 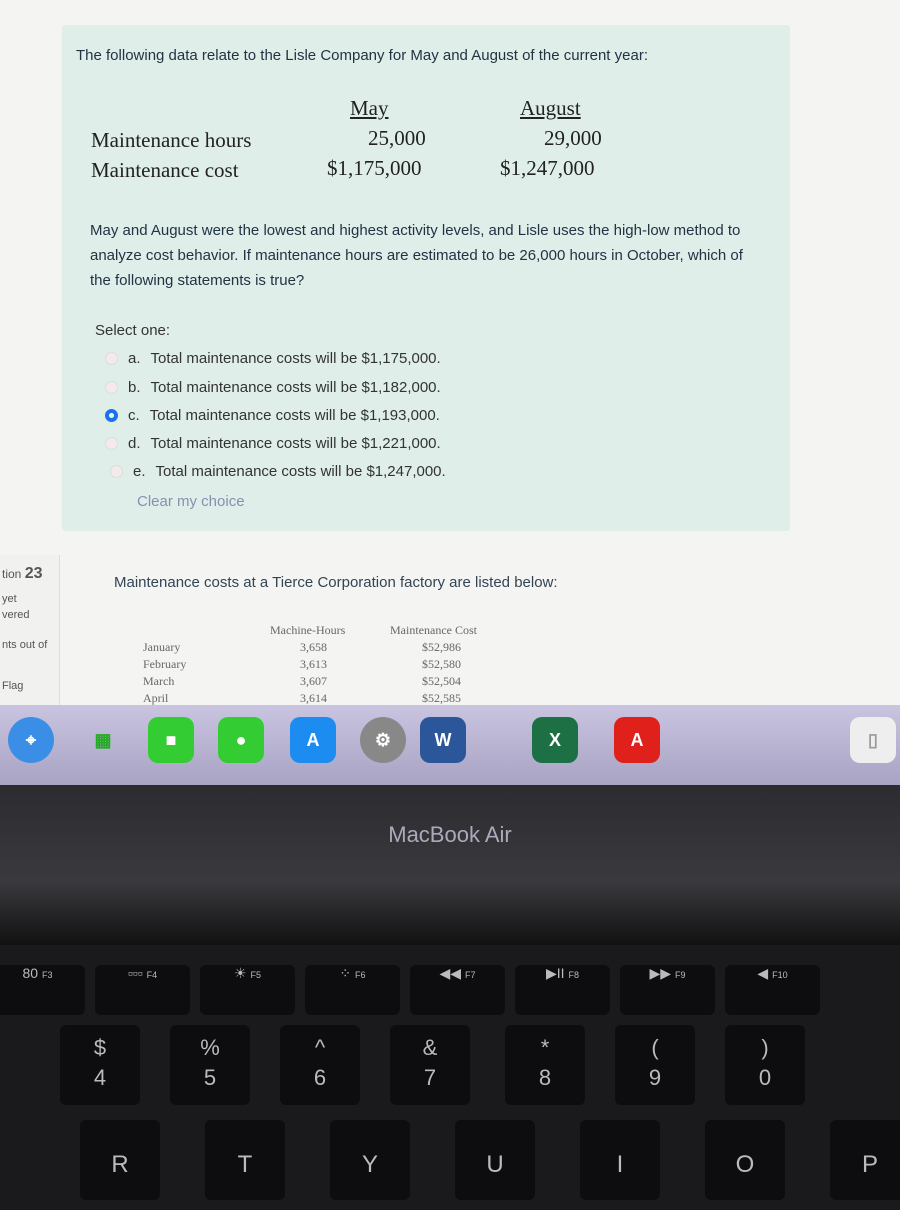 What do you see at coordinates (47, 975) in the screenshot?
I see `key-label: F3` at bounding box center [47, 975].